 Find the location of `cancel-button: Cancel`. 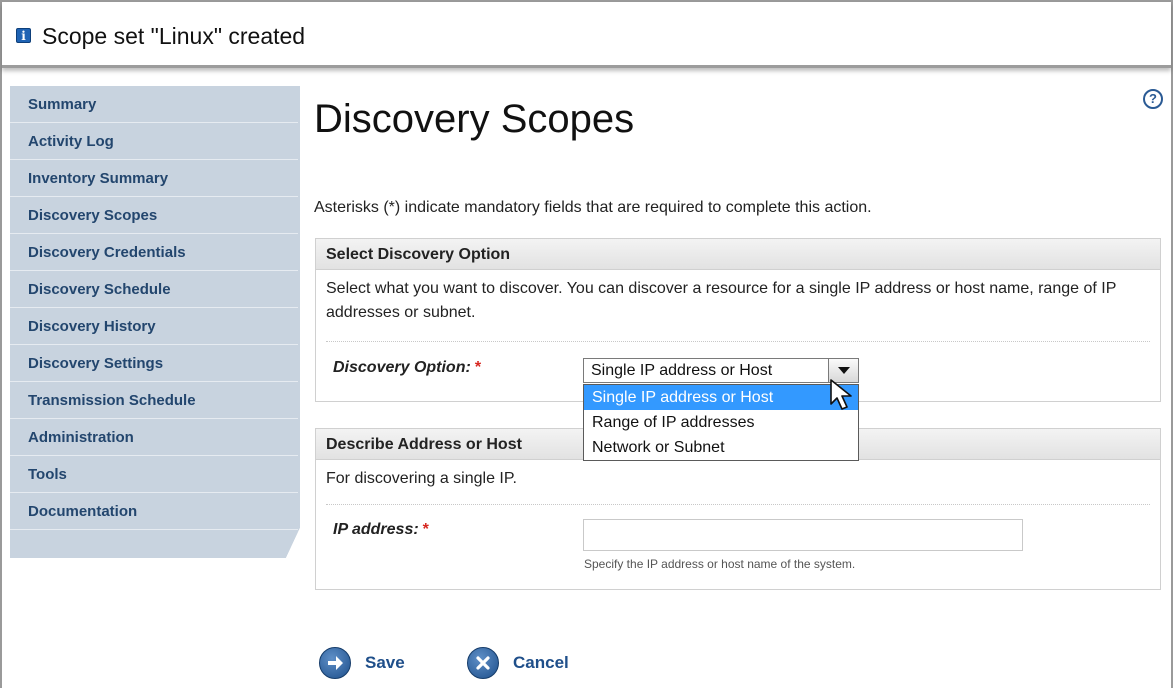

cancel-button: Cancel is located at coordinates (518, 663).